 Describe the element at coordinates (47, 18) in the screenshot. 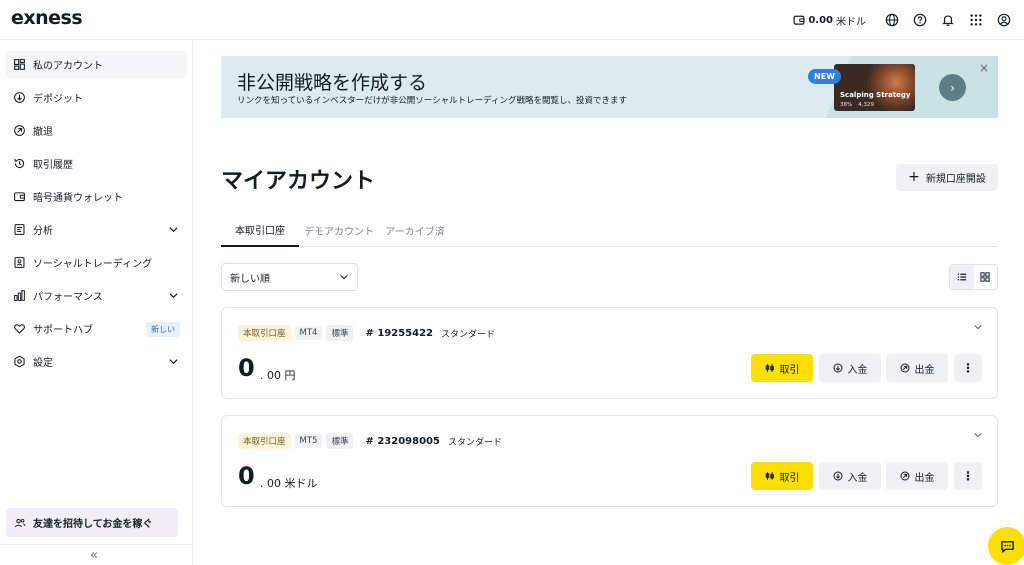

I see `exness-logo: exness` at that location.